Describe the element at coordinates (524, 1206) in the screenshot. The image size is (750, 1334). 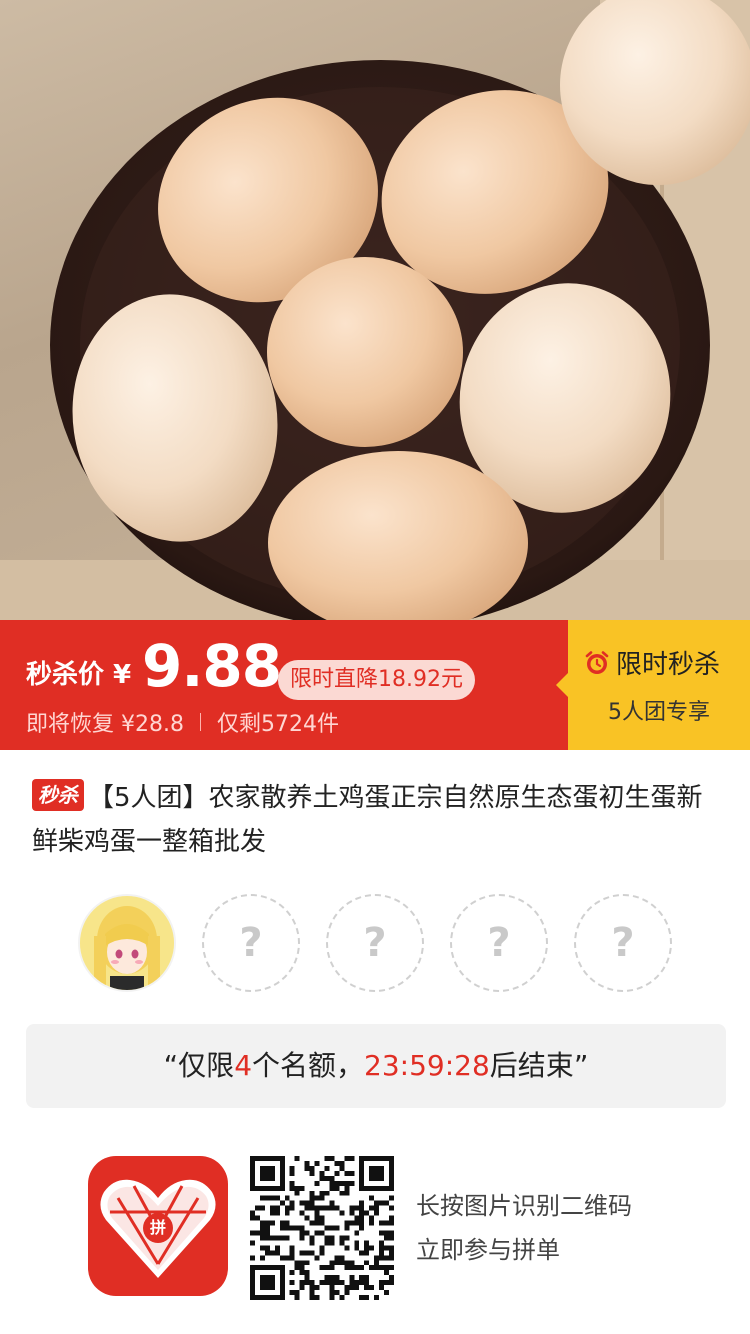
I see `qr-hint-line1: 长按图片识别二维码` at that location.